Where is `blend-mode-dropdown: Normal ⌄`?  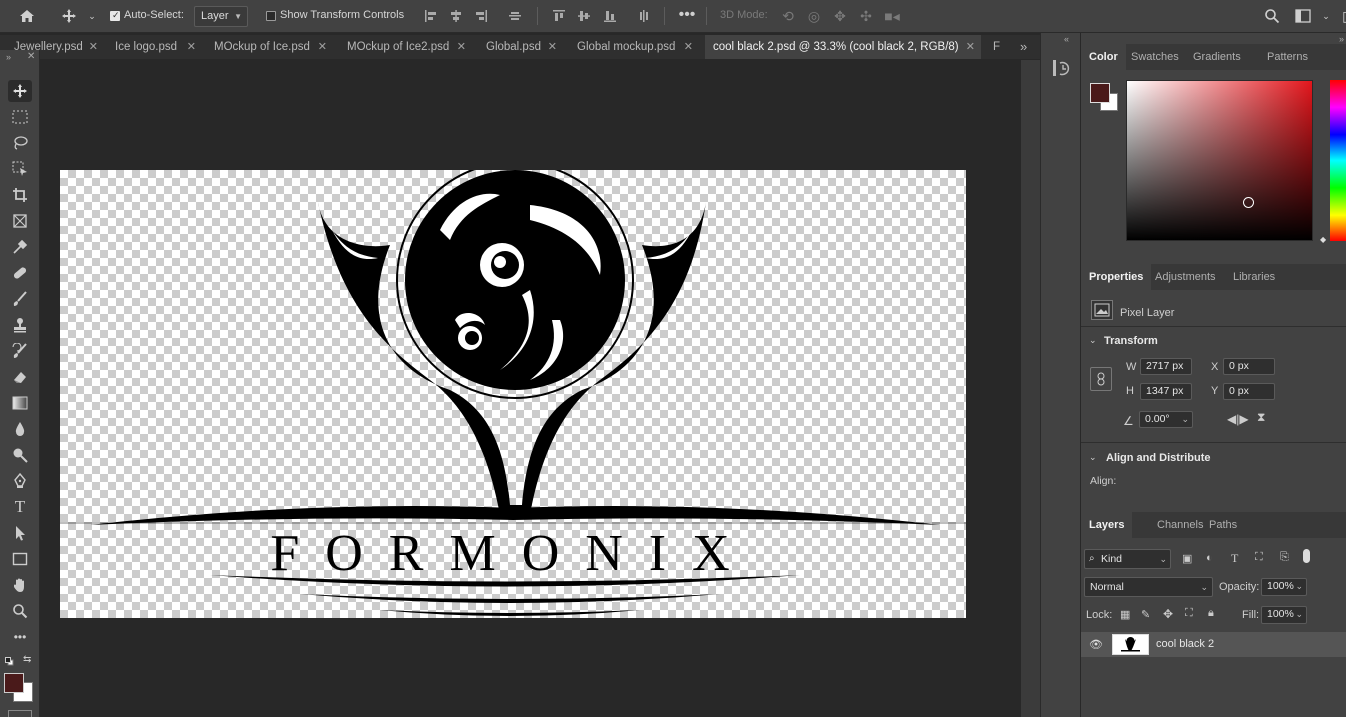 blend-mode-dropdown: Normal ⌄ is located at coordinates (1148, 587).